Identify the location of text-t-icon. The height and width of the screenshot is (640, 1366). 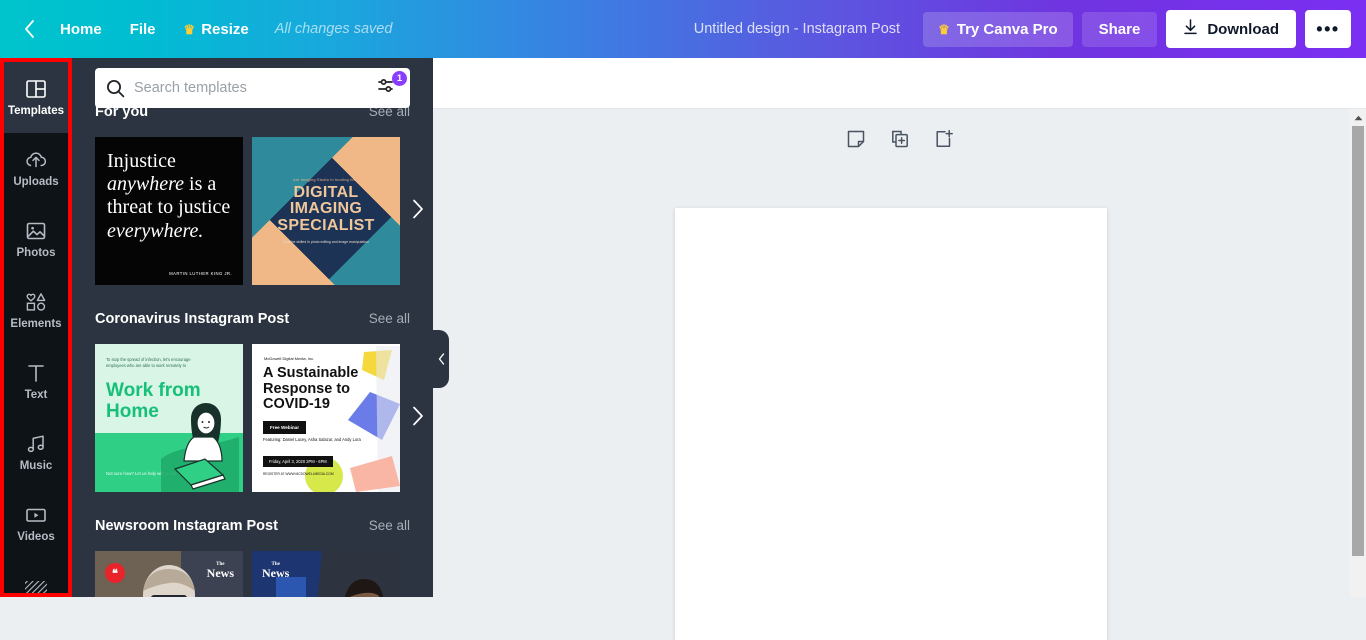
(36, 373).